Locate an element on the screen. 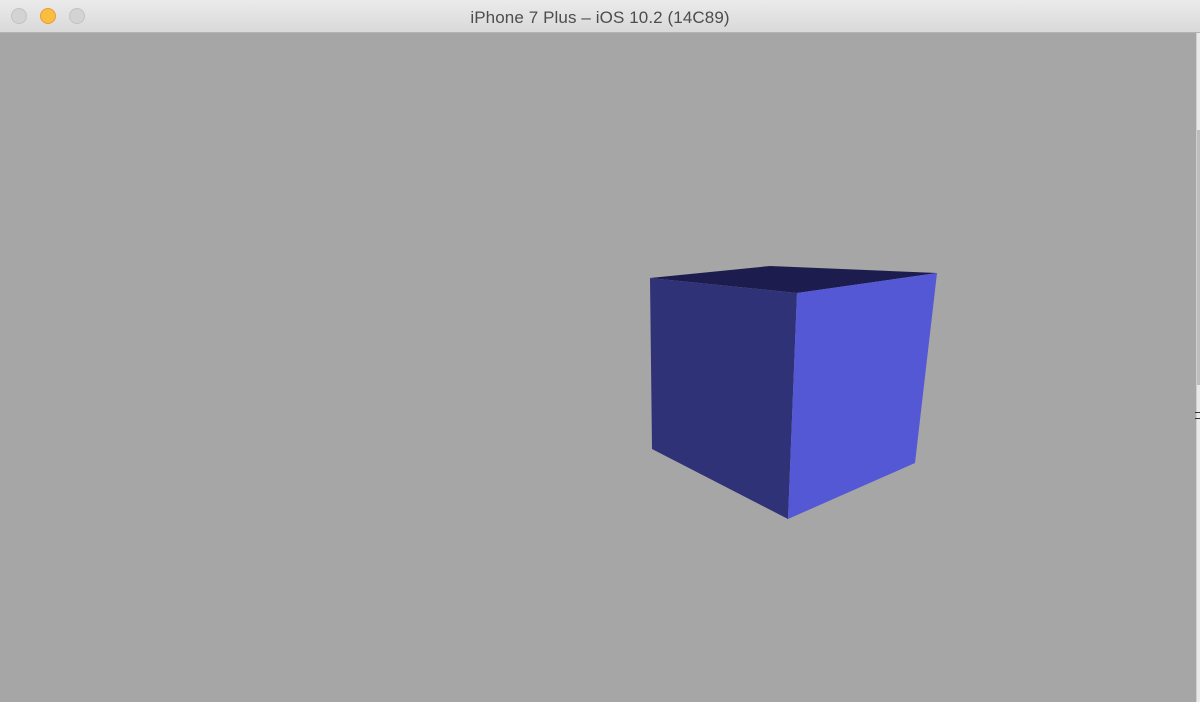 This screenshot has width=1200, height=702. title-bar: iPhone 7 Plus – iOS 10.2 (14C89) is located at coordinates (600, 16).